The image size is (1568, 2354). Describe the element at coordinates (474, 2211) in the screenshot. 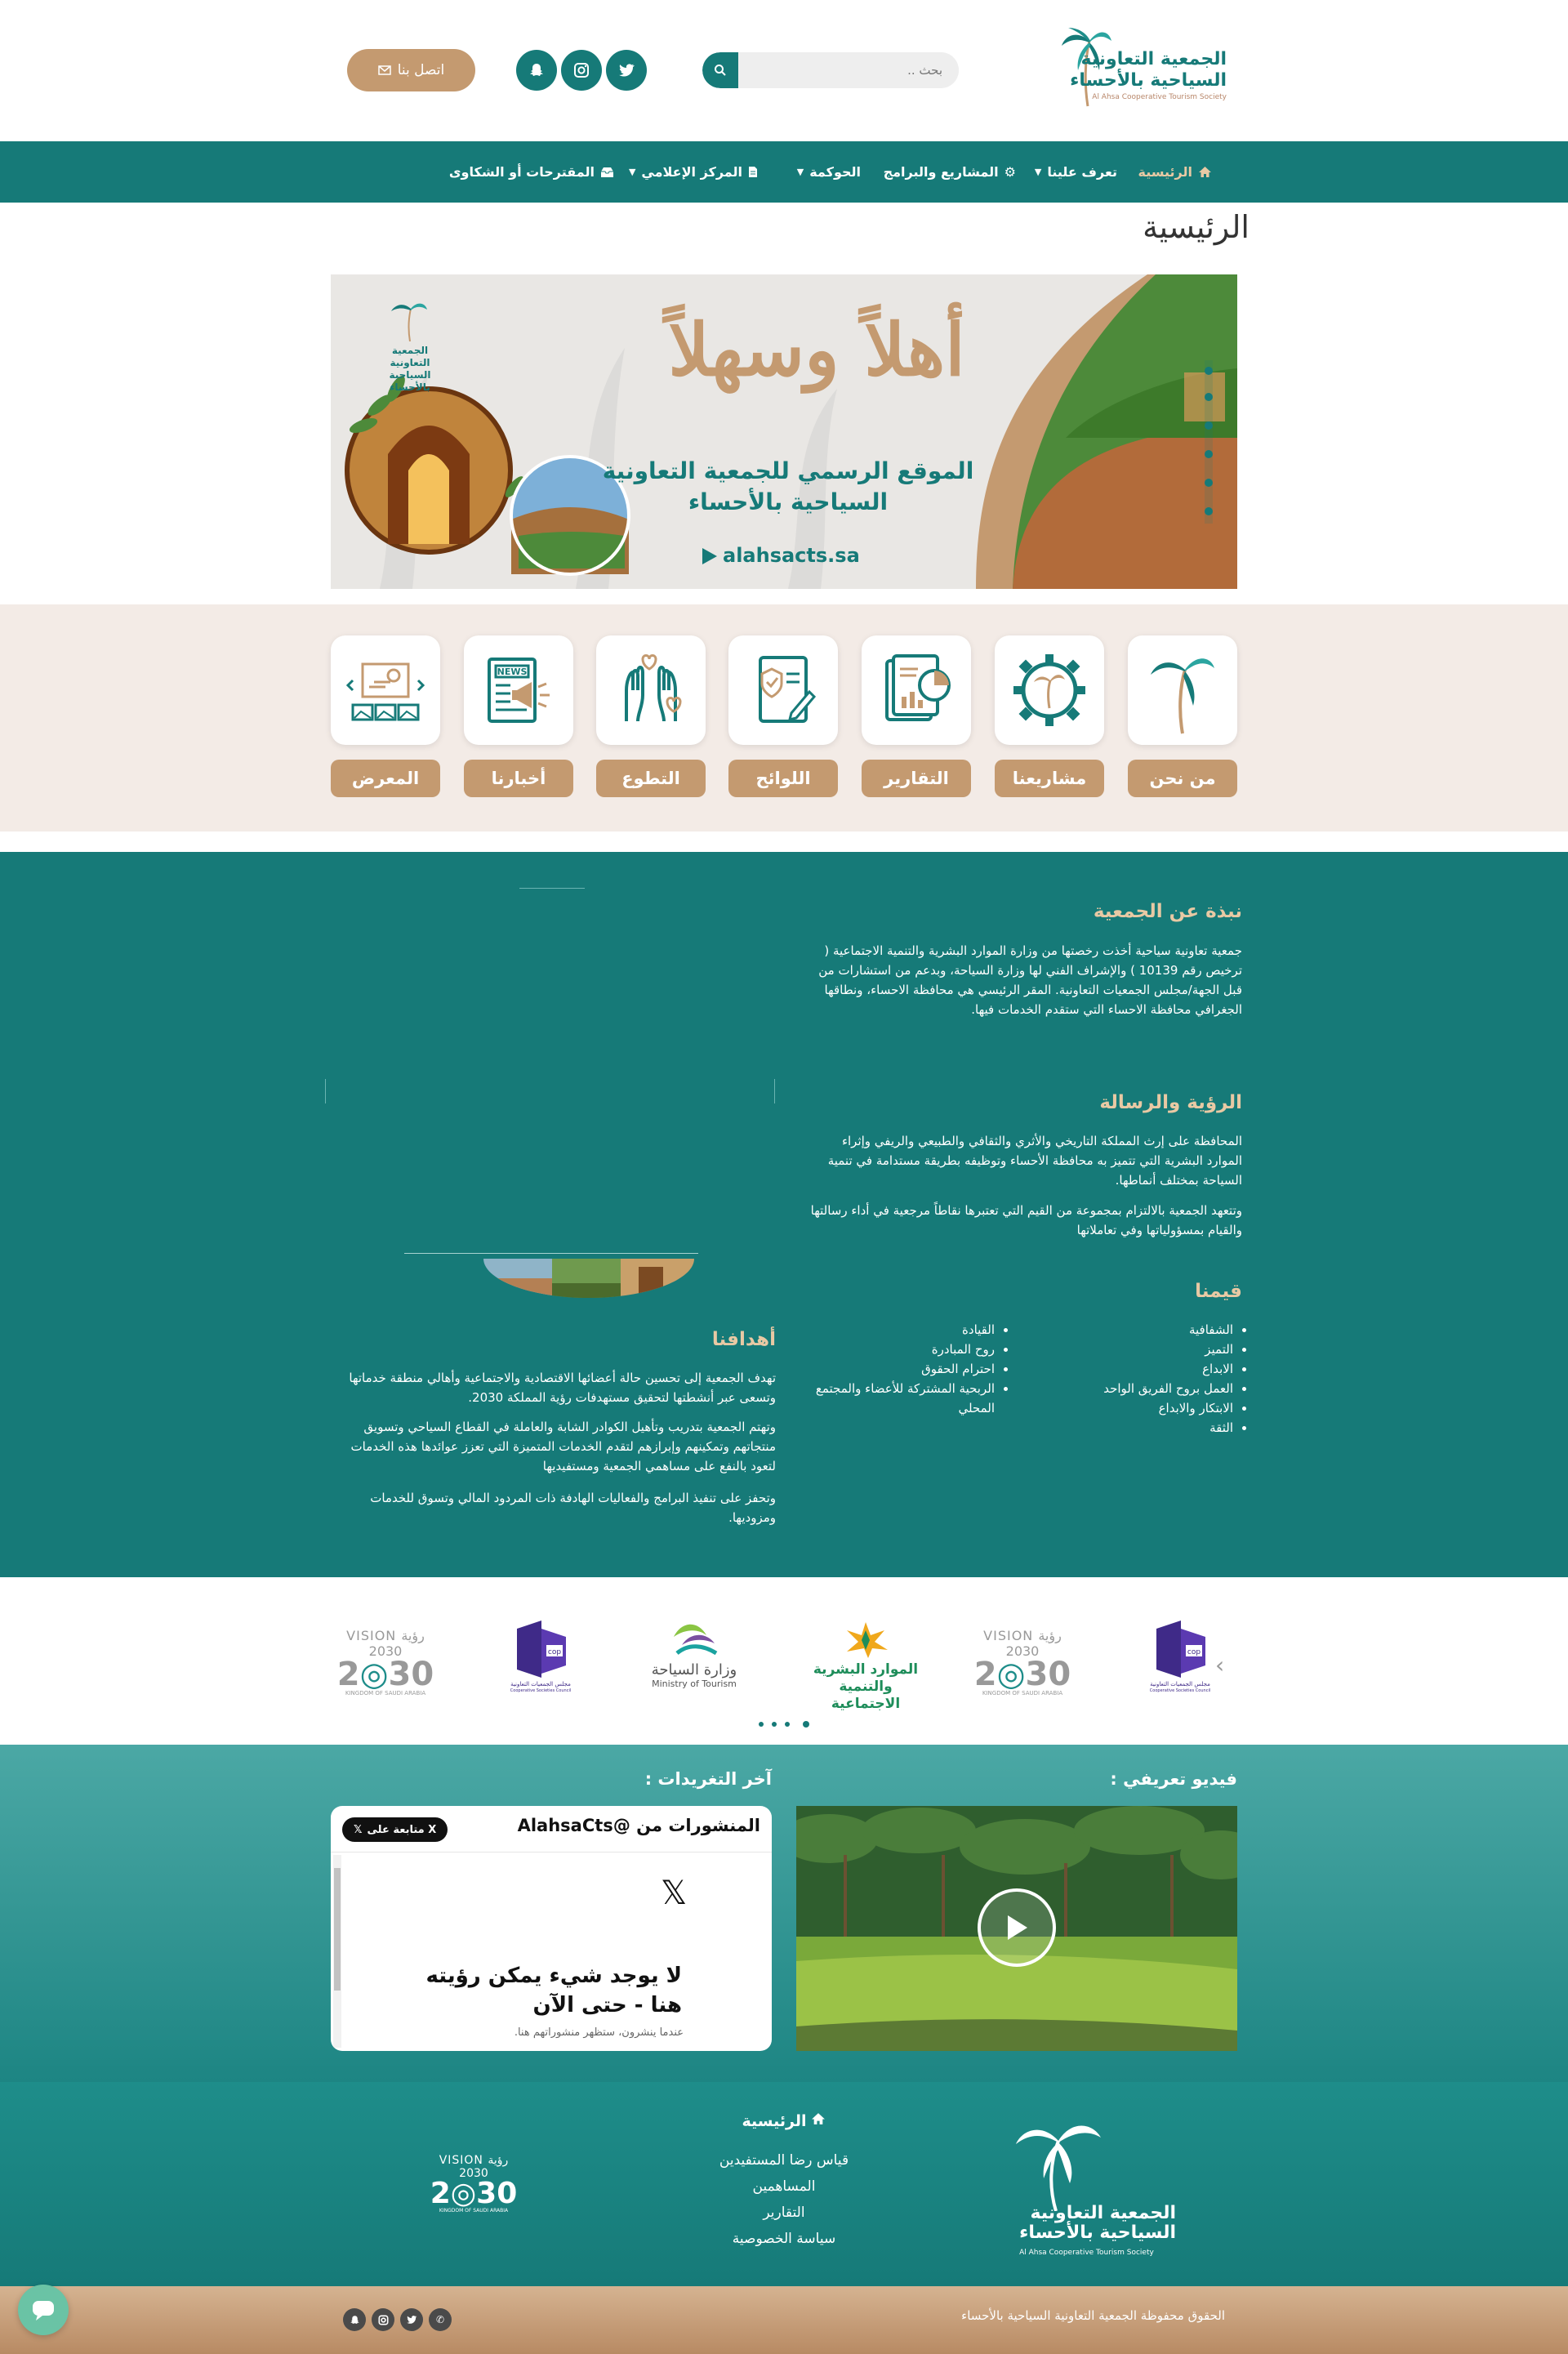

I see `footer-vision-sub: KINGDOM OF SAUDI ARABIA` at that location.